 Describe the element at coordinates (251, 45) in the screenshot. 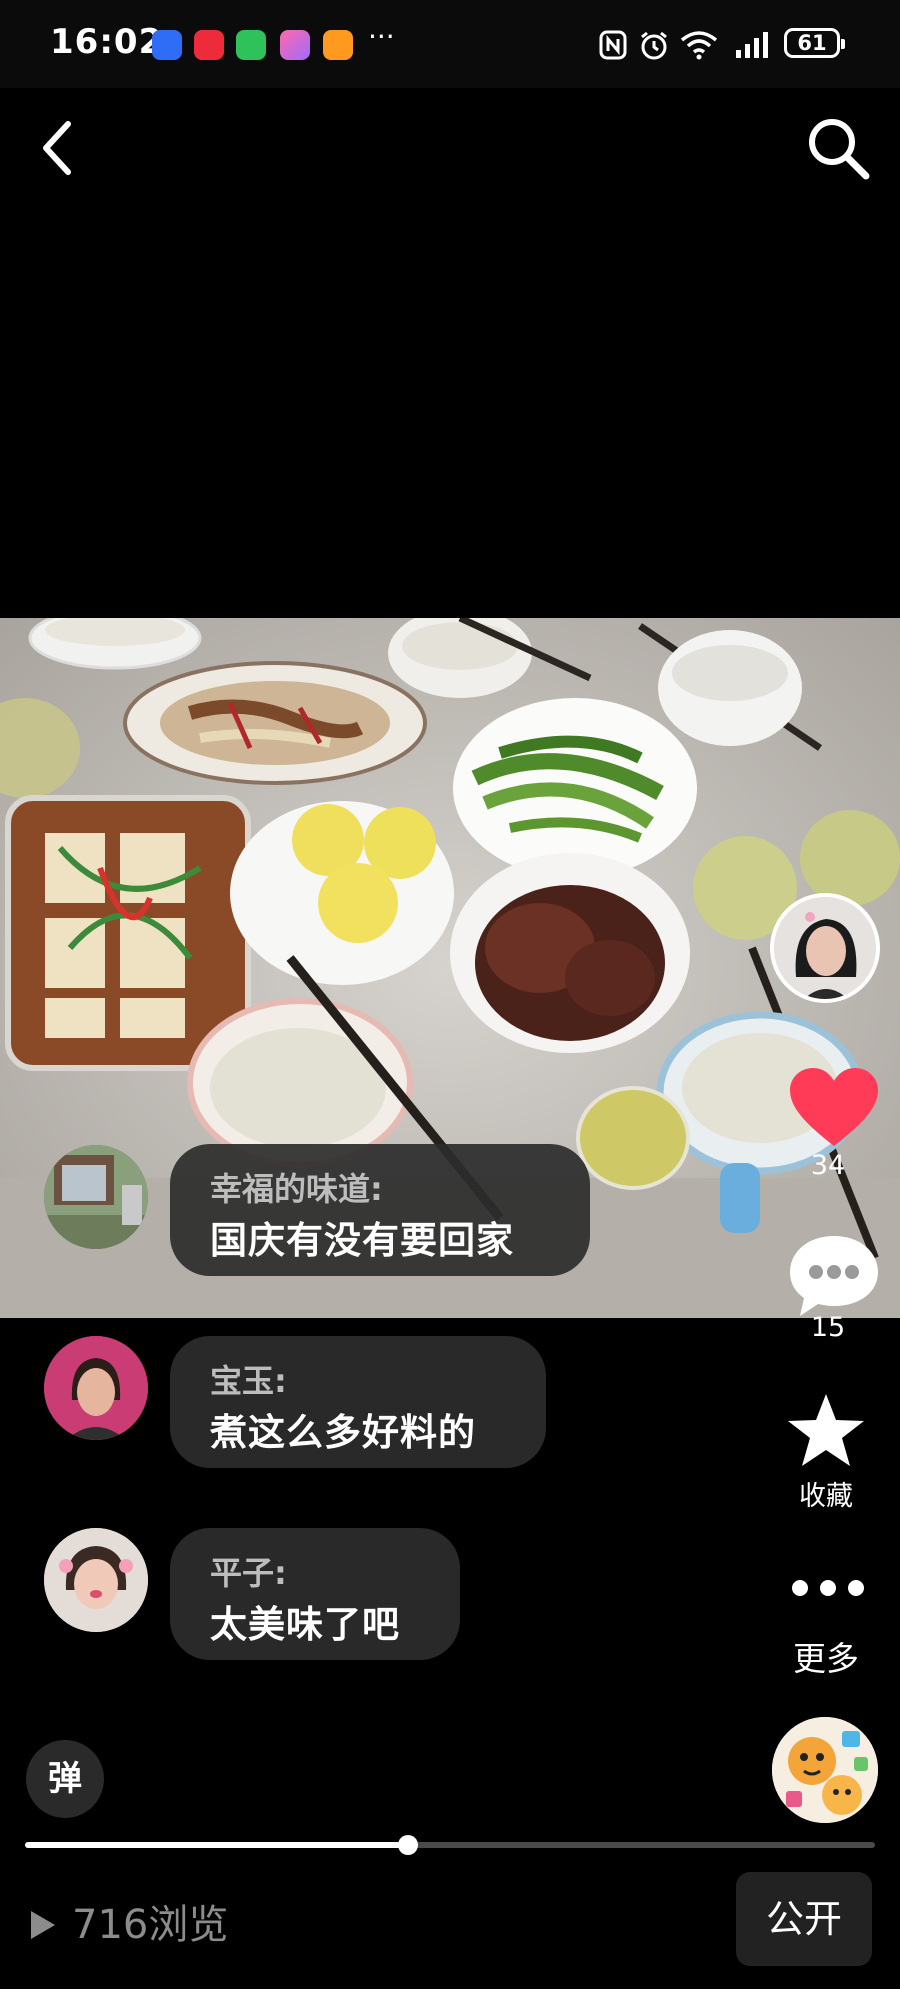

I see `phone-notification-icon` at that location.